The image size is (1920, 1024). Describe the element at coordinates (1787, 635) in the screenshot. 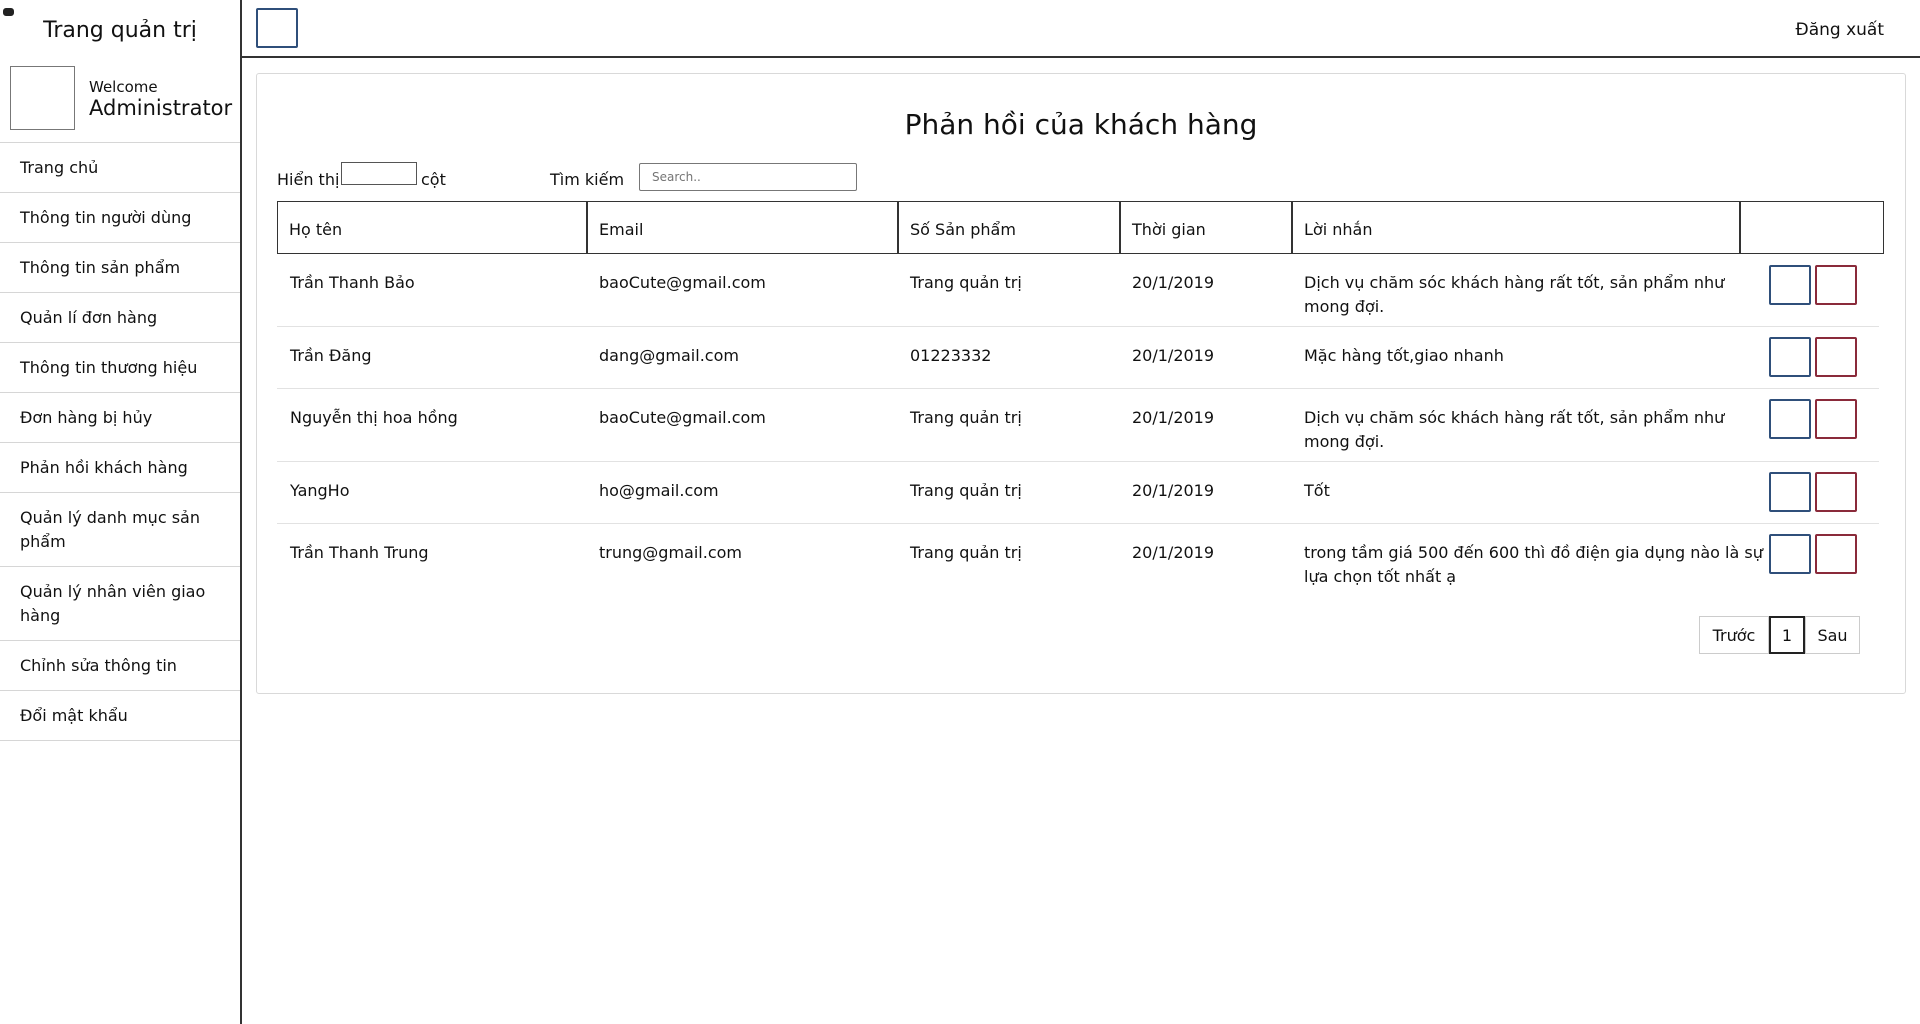

I see `page-1-button: 1` at that location.